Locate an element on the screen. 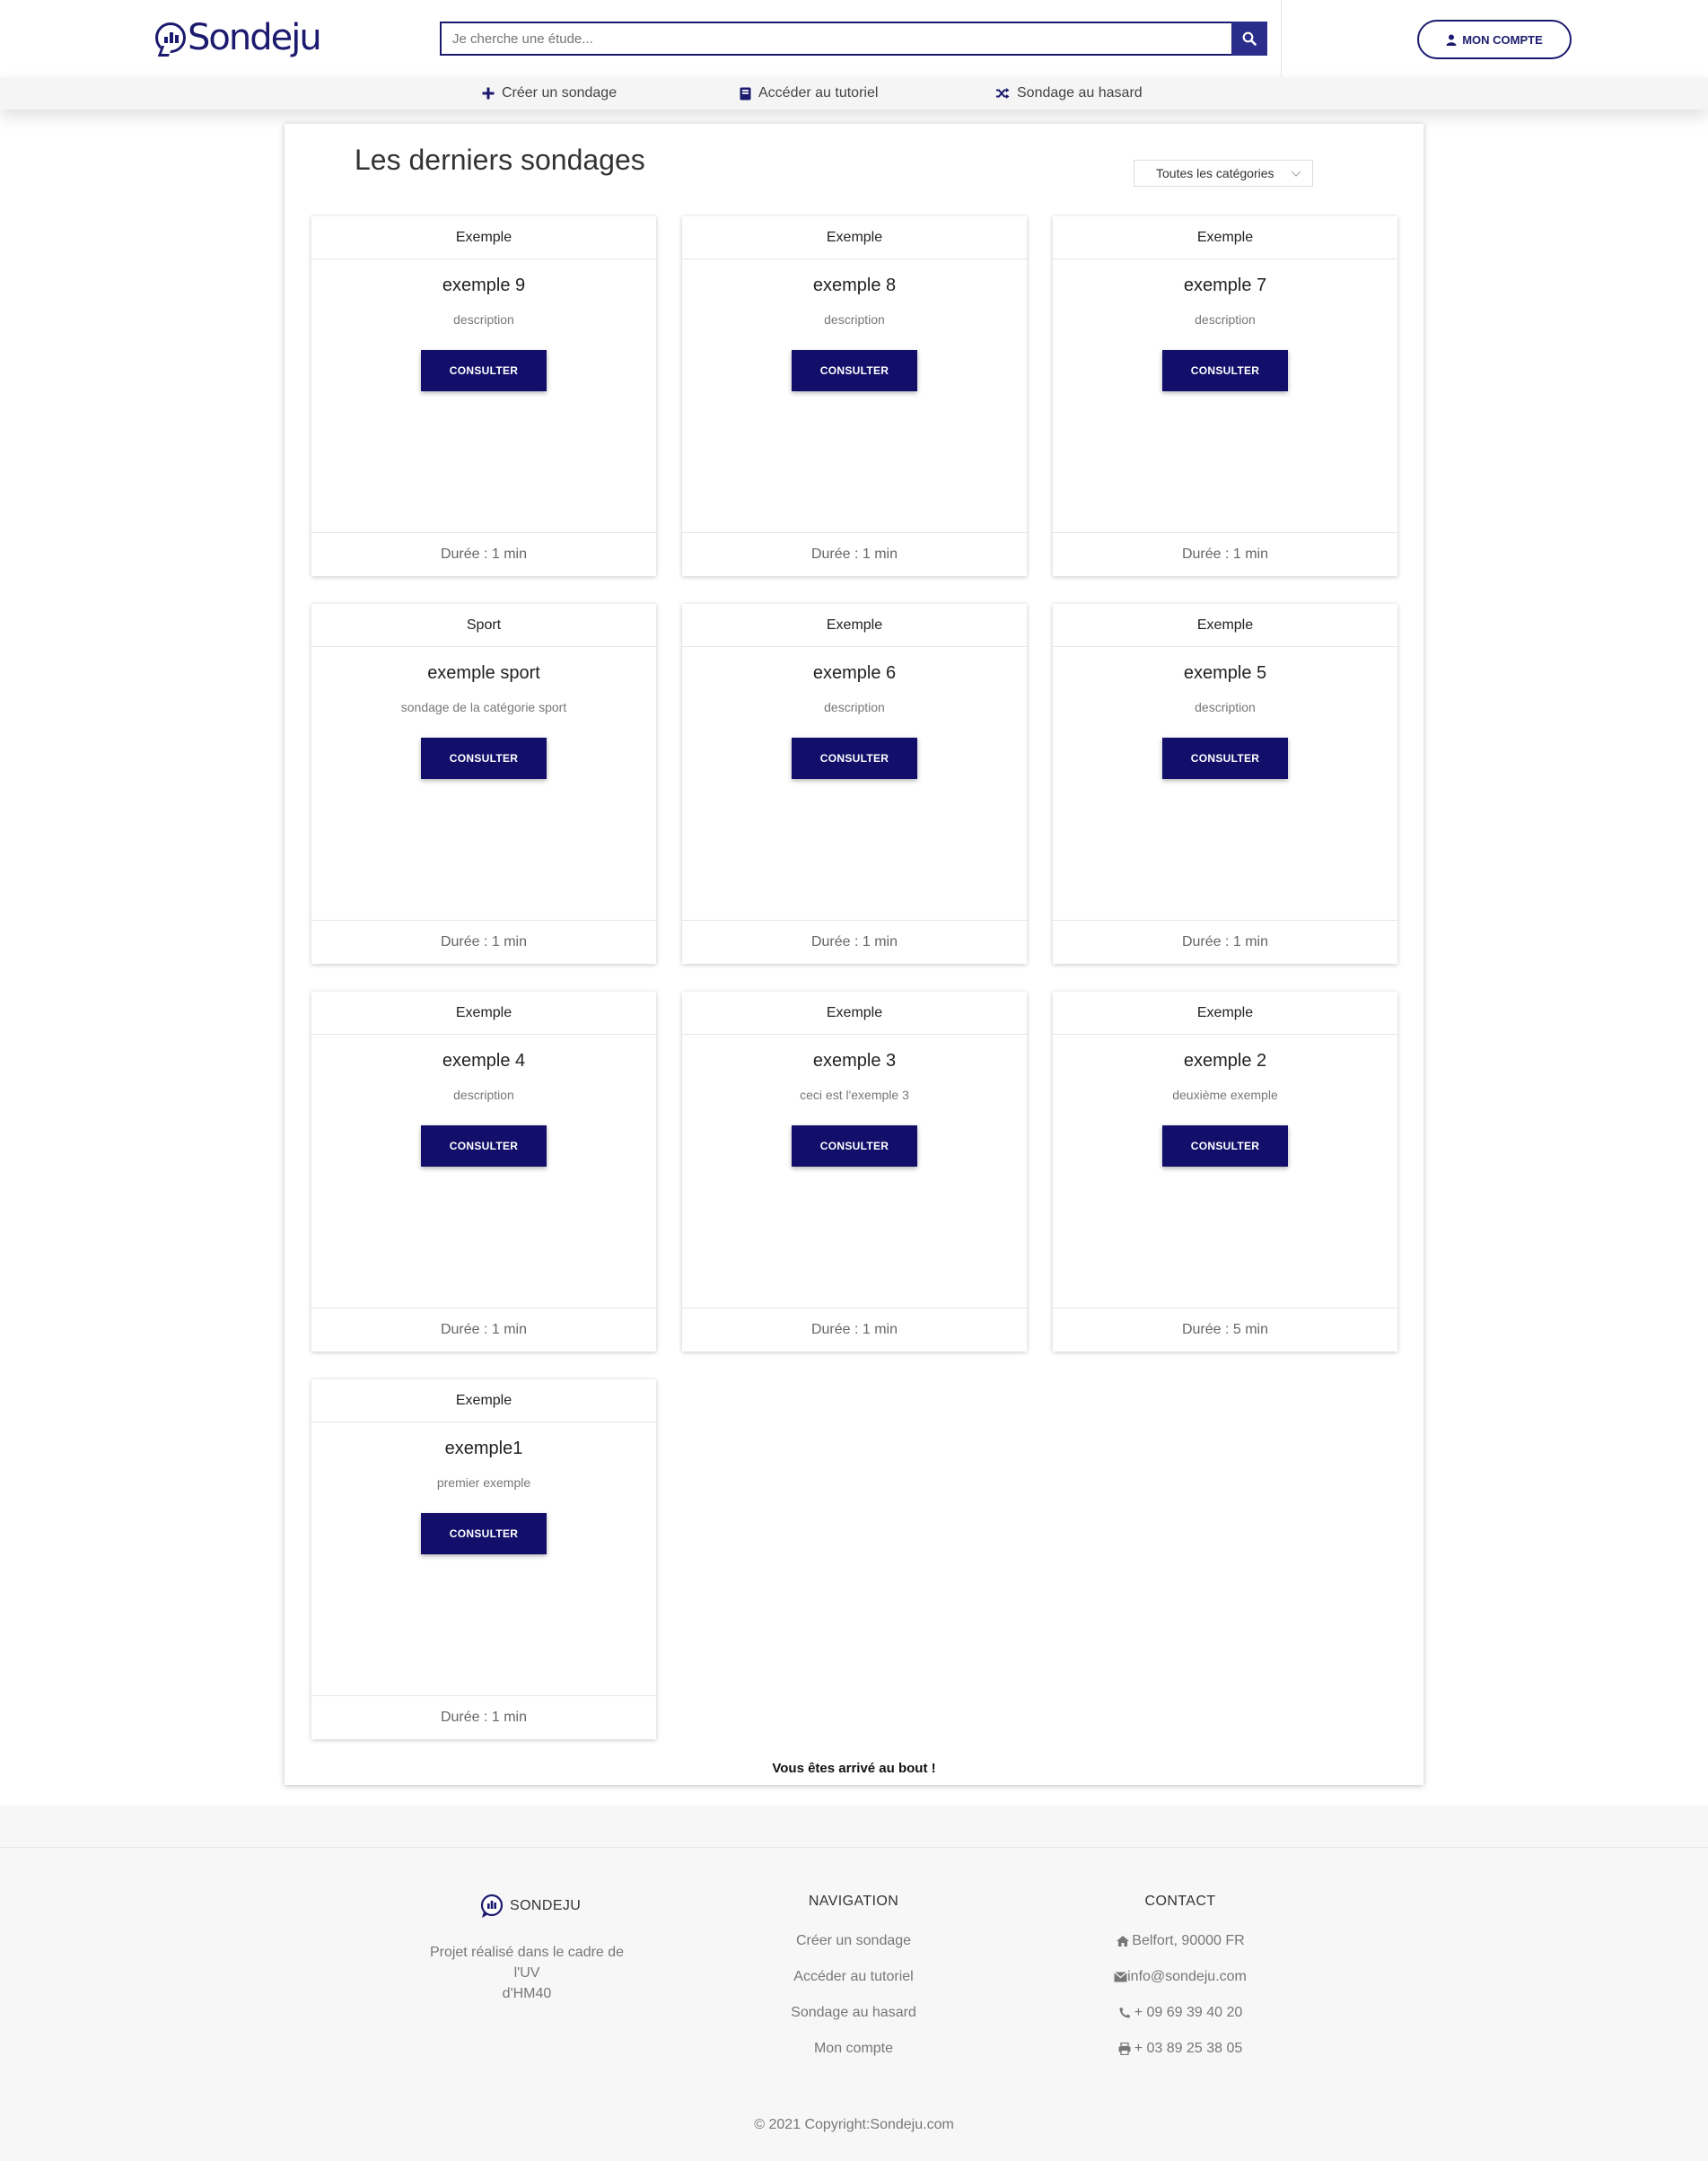  page-title: Les derniers sondages is located at coordinates (500, 160).